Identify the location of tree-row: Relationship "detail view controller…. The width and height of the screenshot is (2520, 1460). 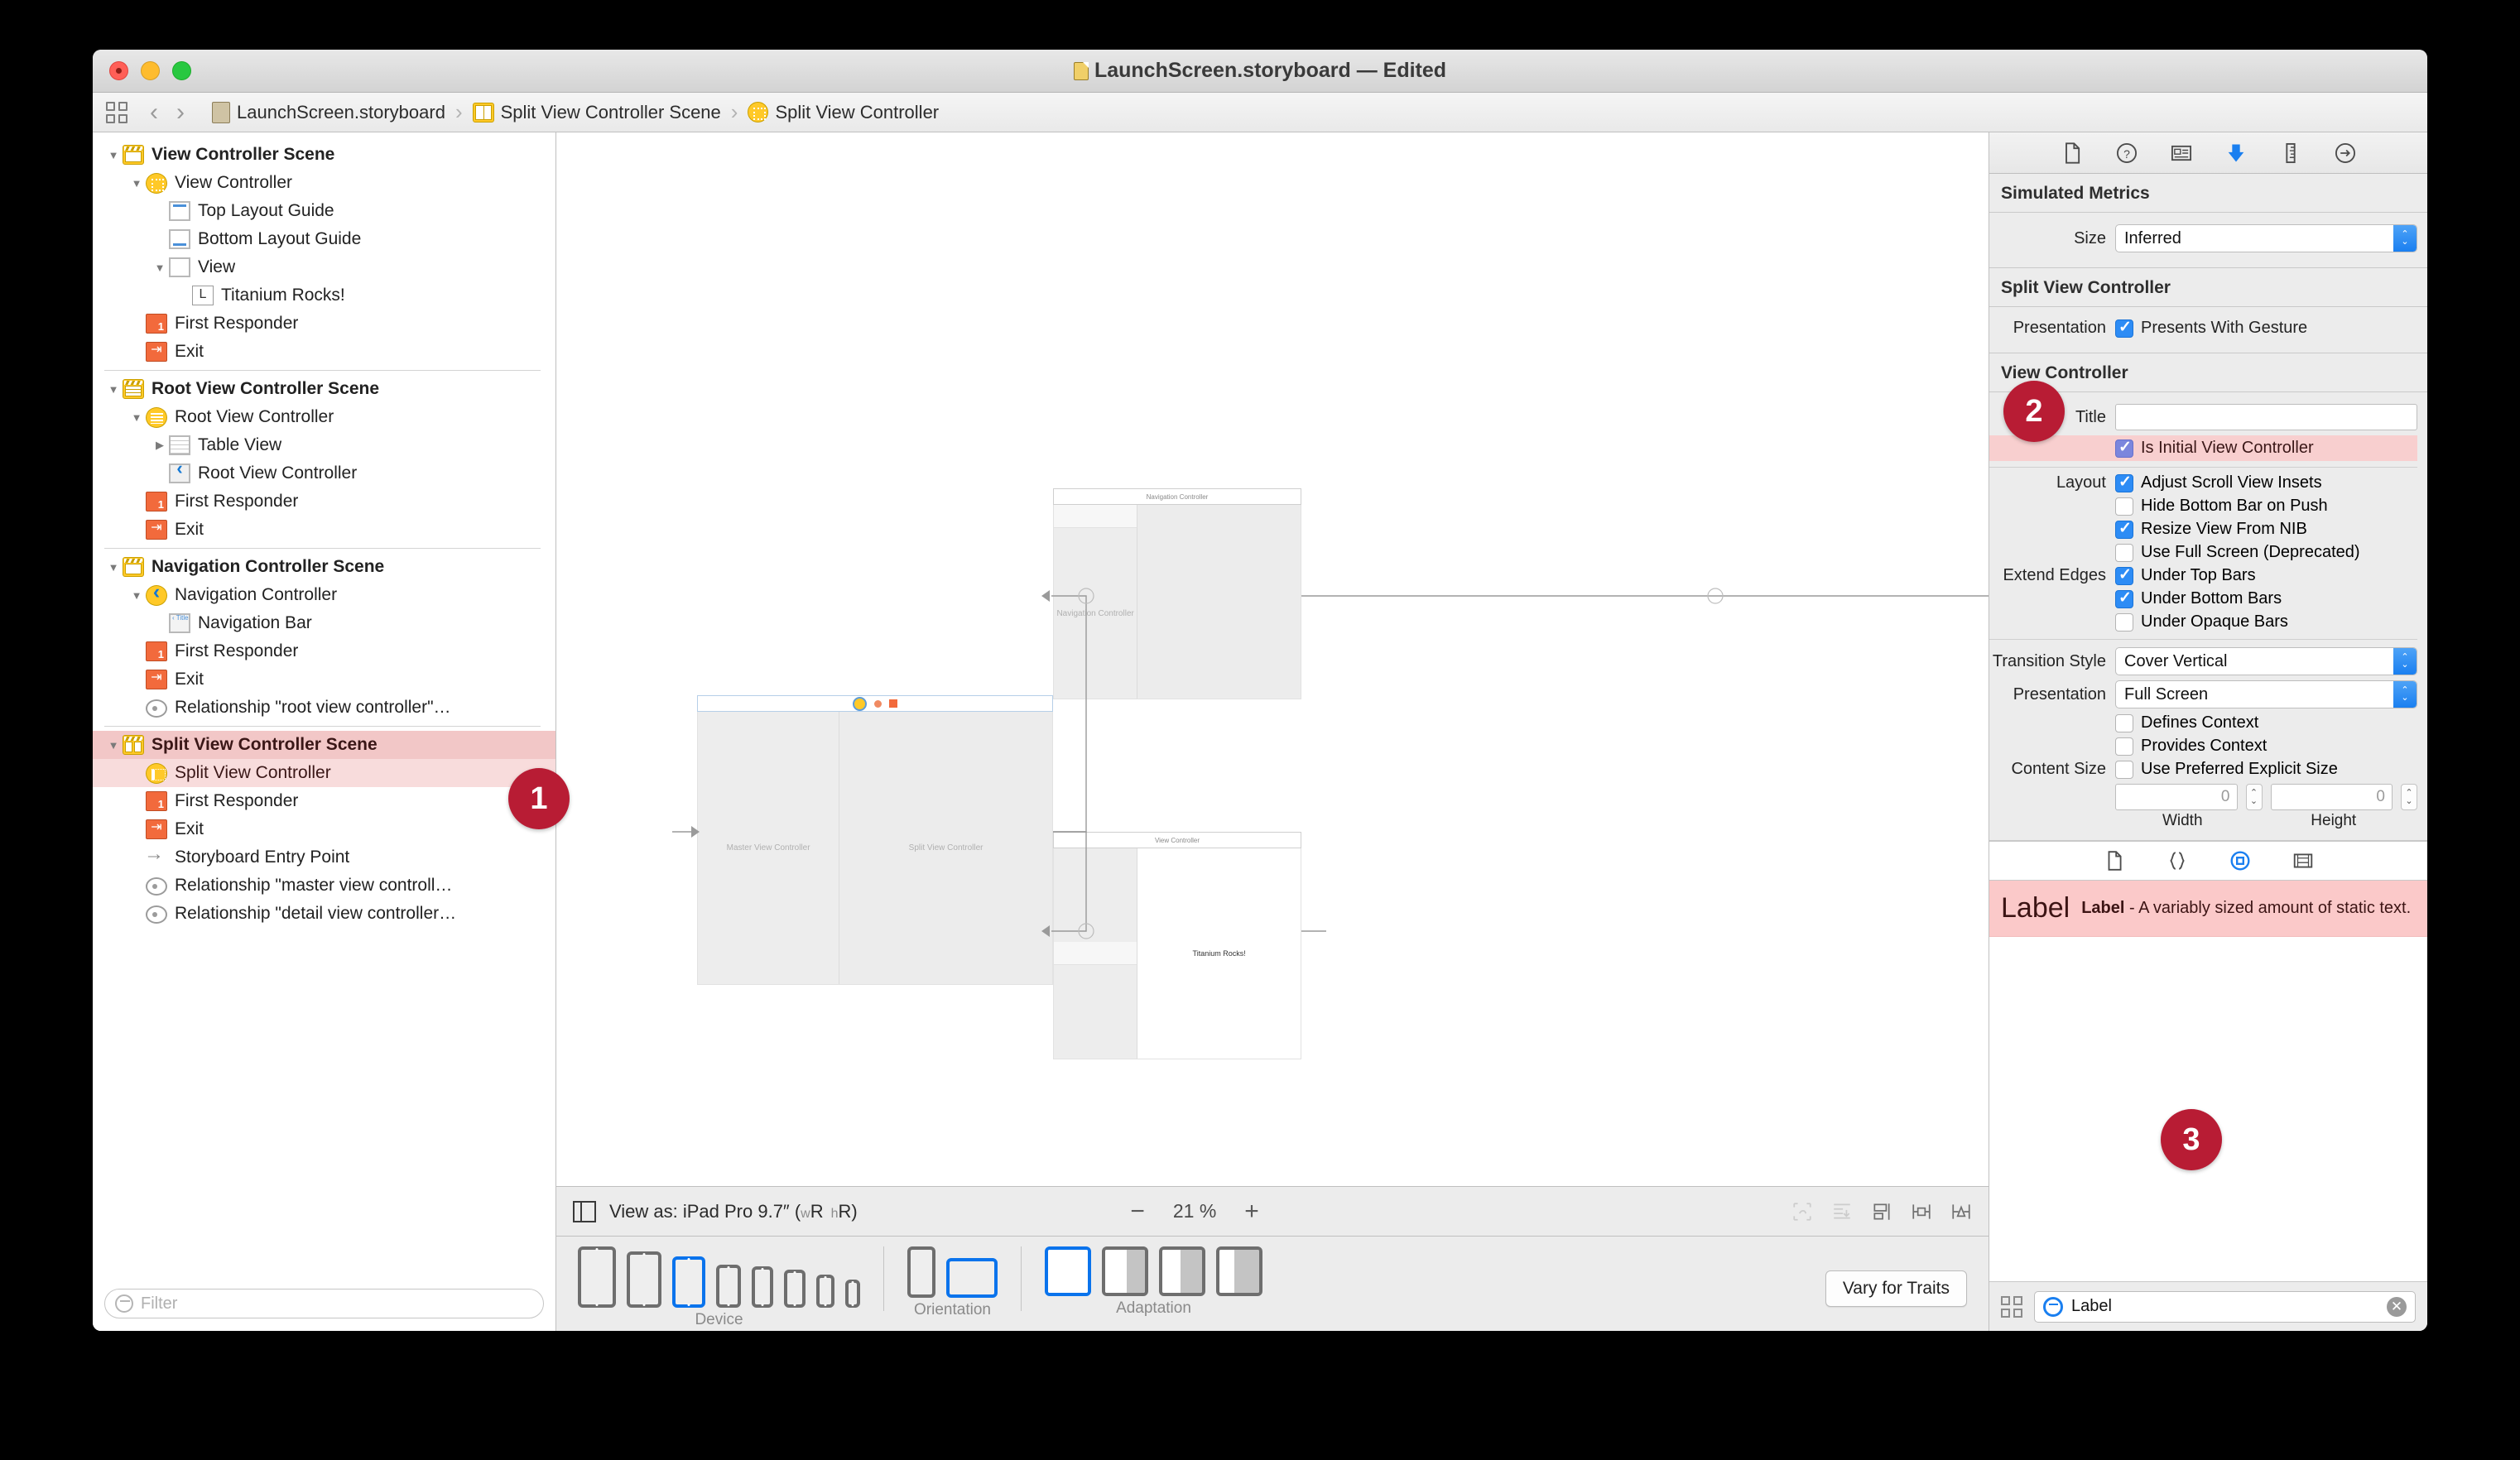
(324, 914).